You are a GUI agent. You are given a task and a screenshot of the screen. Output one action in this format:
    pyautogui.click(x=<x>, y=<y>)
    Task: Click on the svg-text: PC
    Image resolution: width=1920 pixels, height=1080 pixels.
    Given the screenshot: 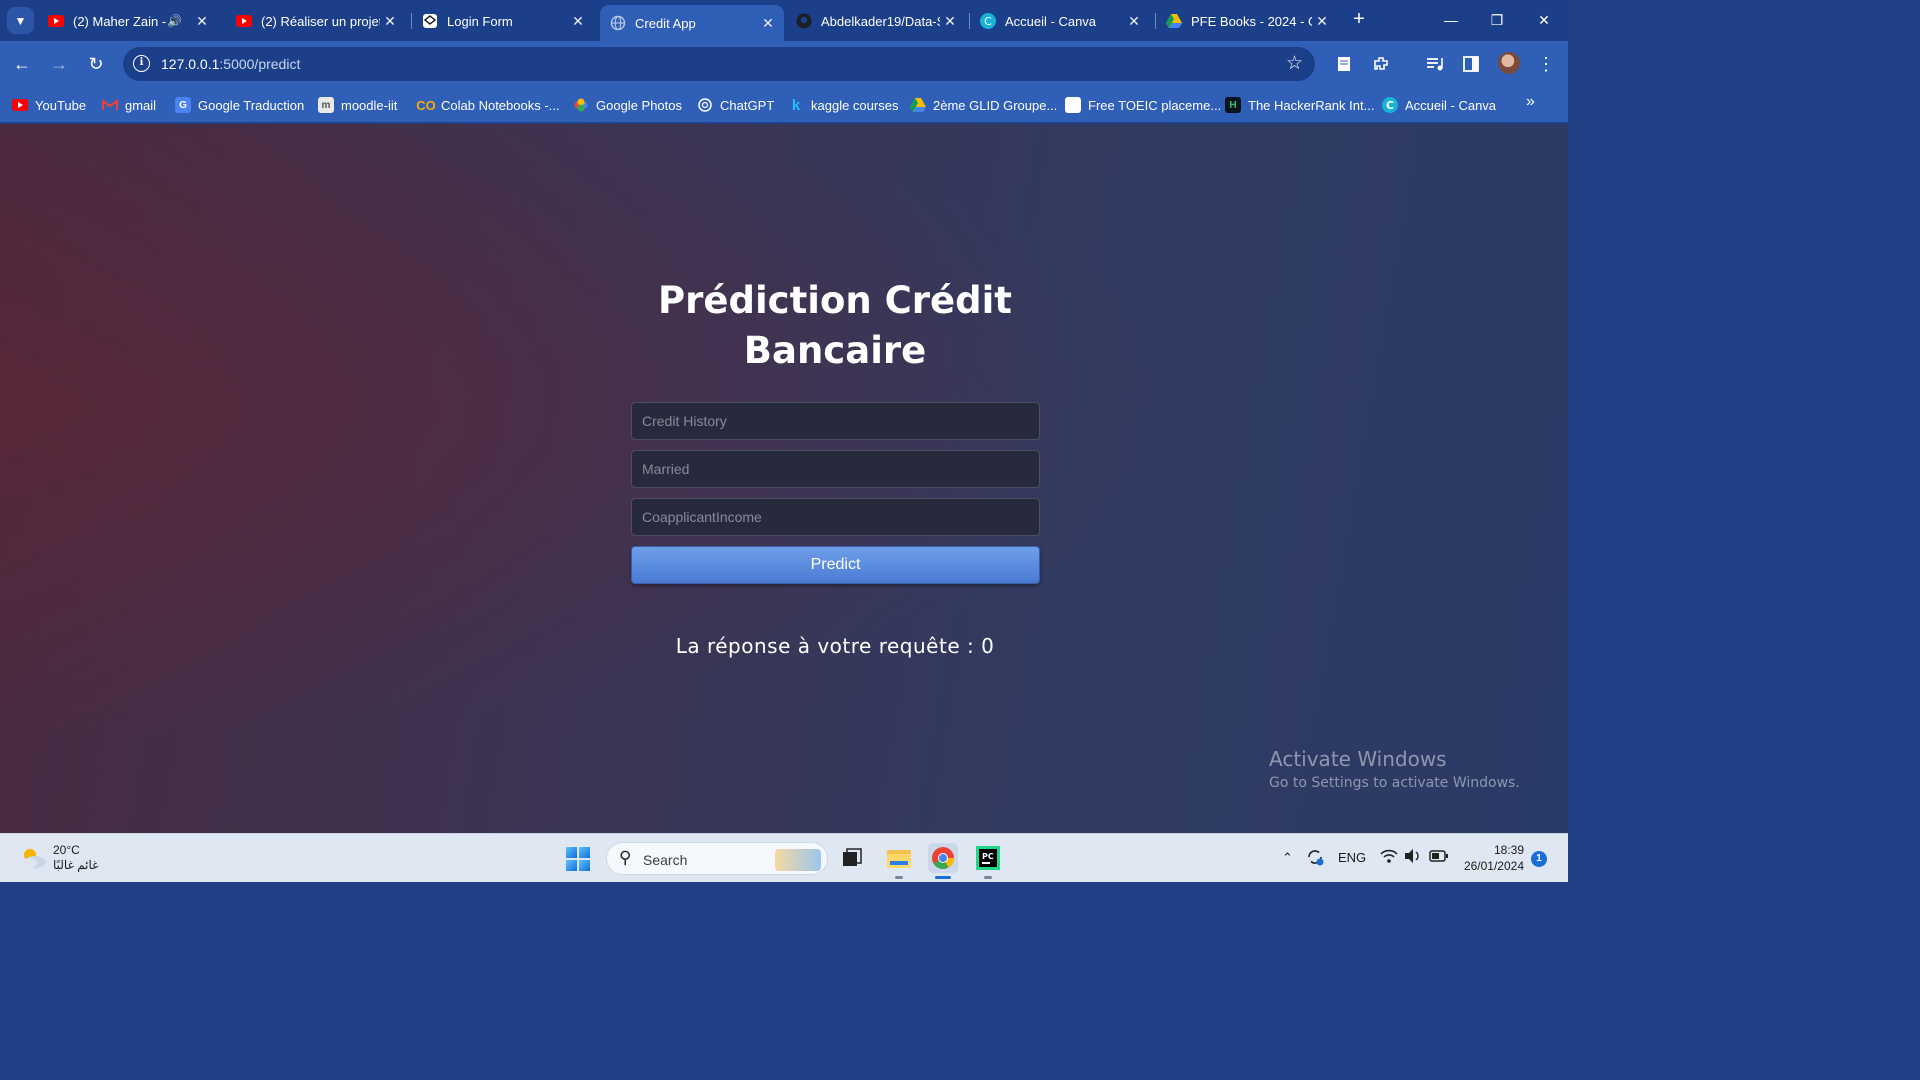 What is the action you would take?
    pyautogui.click(x=988, y=856)
    